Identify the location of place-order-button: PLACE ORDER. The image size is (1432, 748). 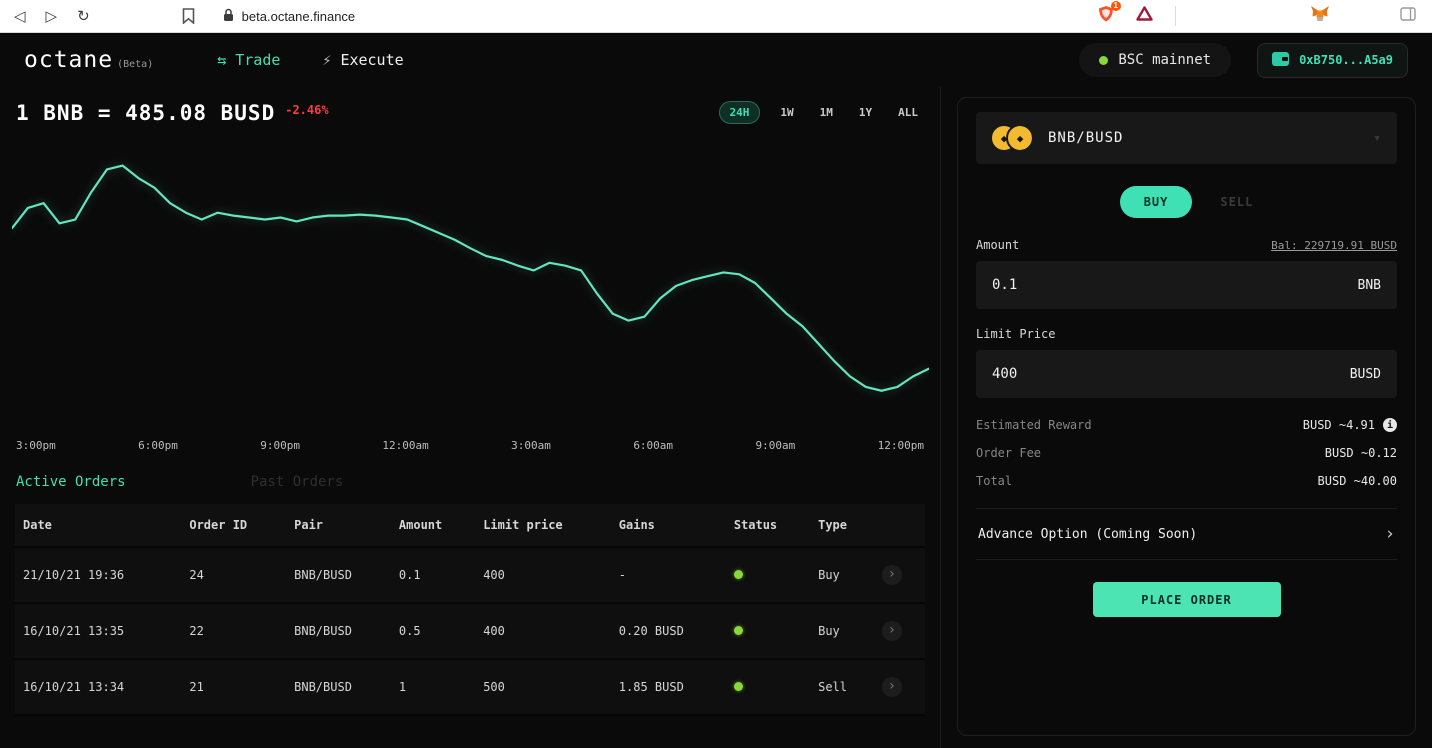
(1186, 599).